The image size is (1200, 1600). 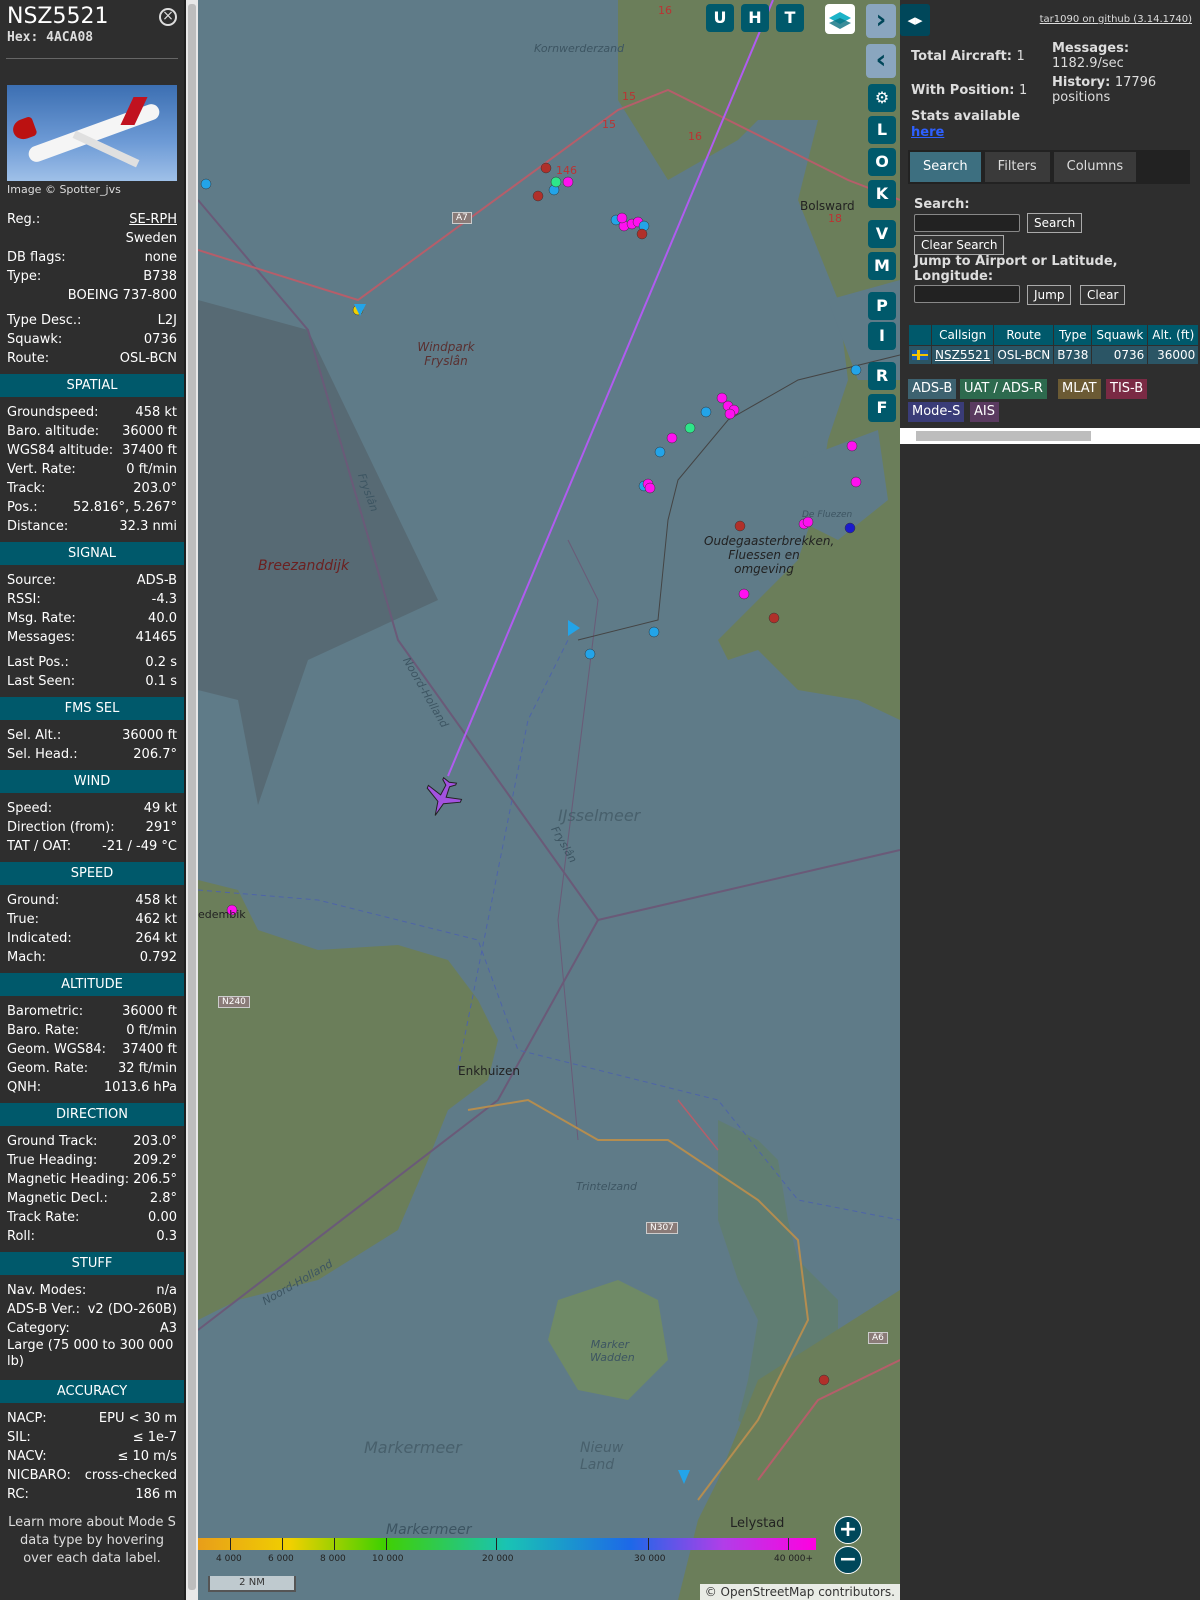 What do you see at coordinates (1116, 19) in the screenshot?
I see `github-link: tar1090 on github (3.14.1740)` at bounding box center [1116, 19].